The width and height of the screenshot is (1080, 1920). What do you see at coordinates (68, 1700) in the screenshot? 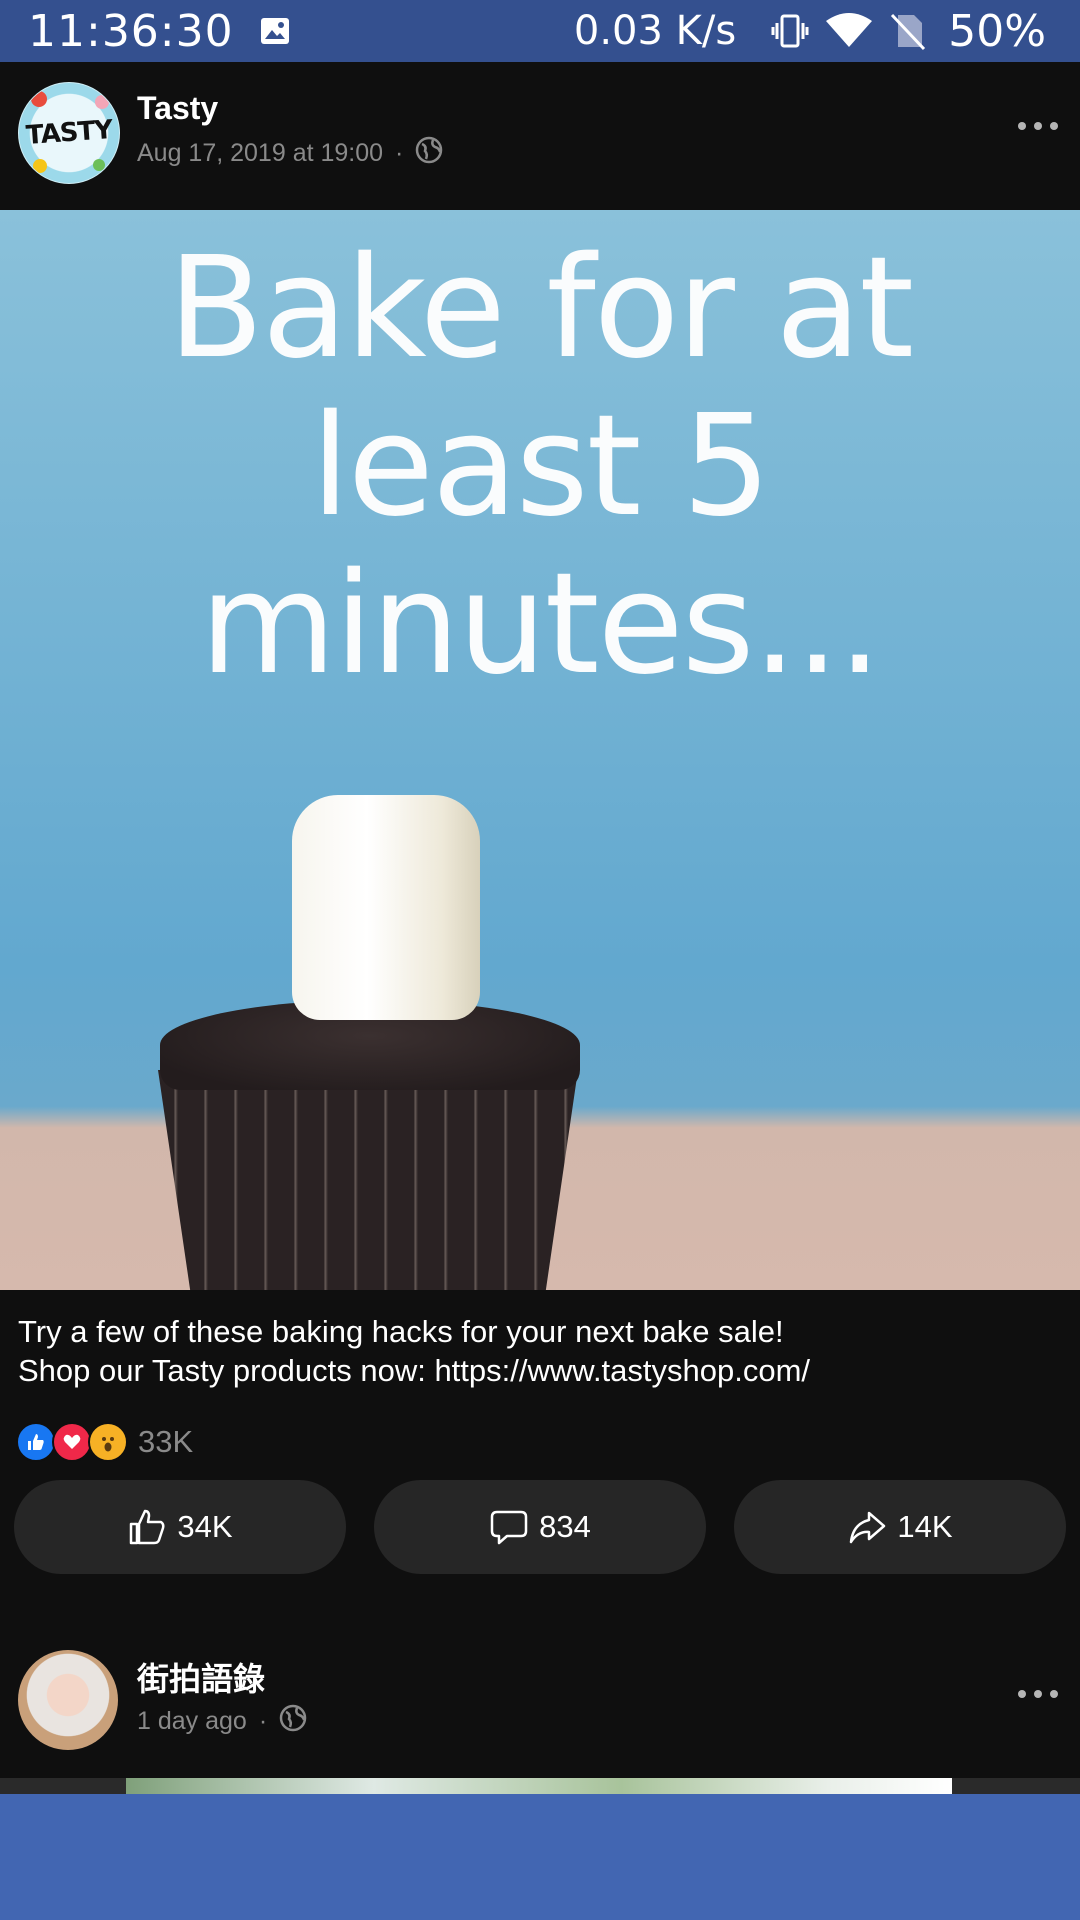
I see `avatar` at bounding box center [68, 1700].